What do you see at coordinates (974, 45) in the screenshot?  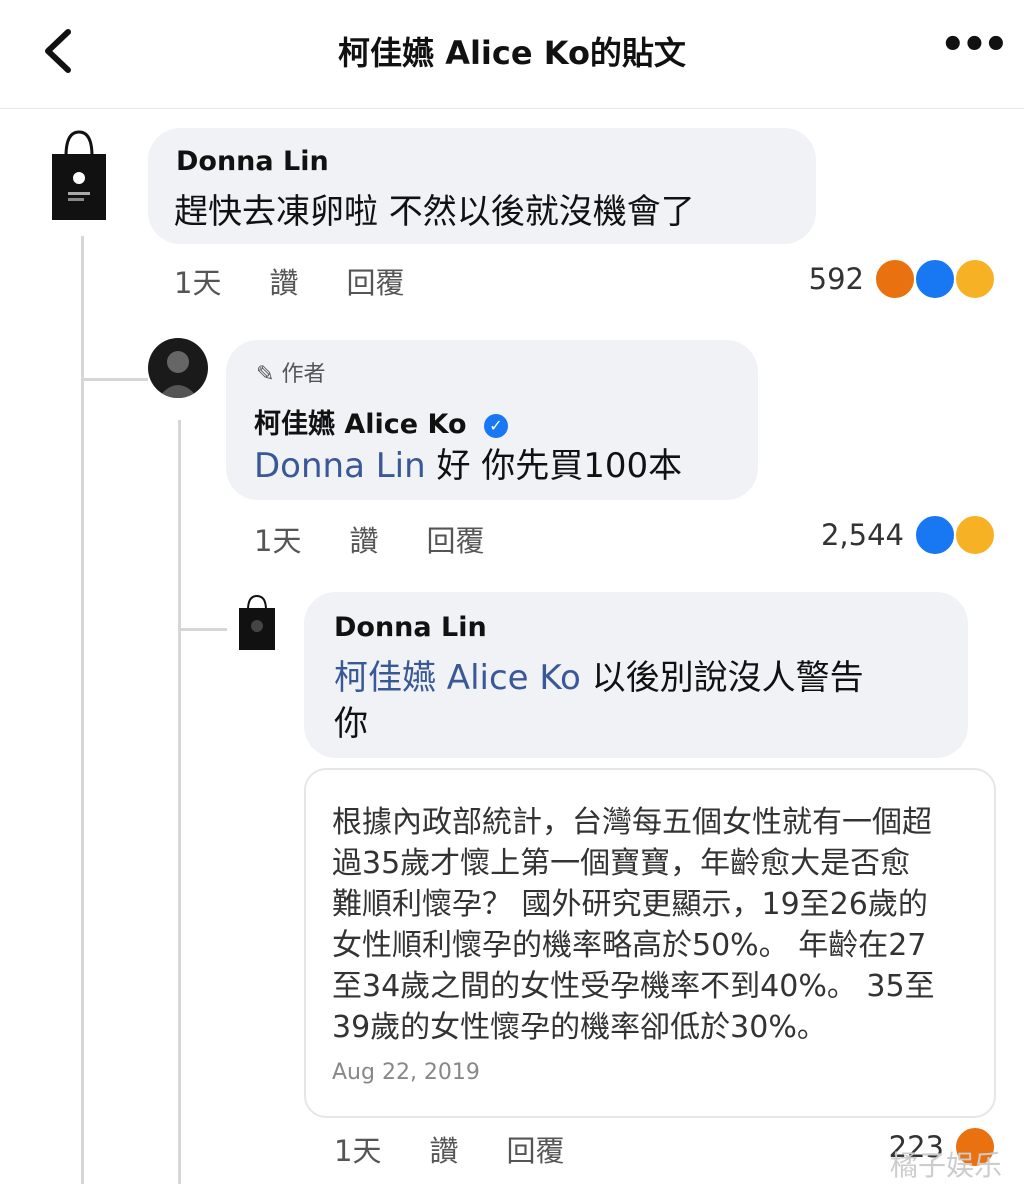 I see `more-options-icon: •••` at bounding box center [974, 45].